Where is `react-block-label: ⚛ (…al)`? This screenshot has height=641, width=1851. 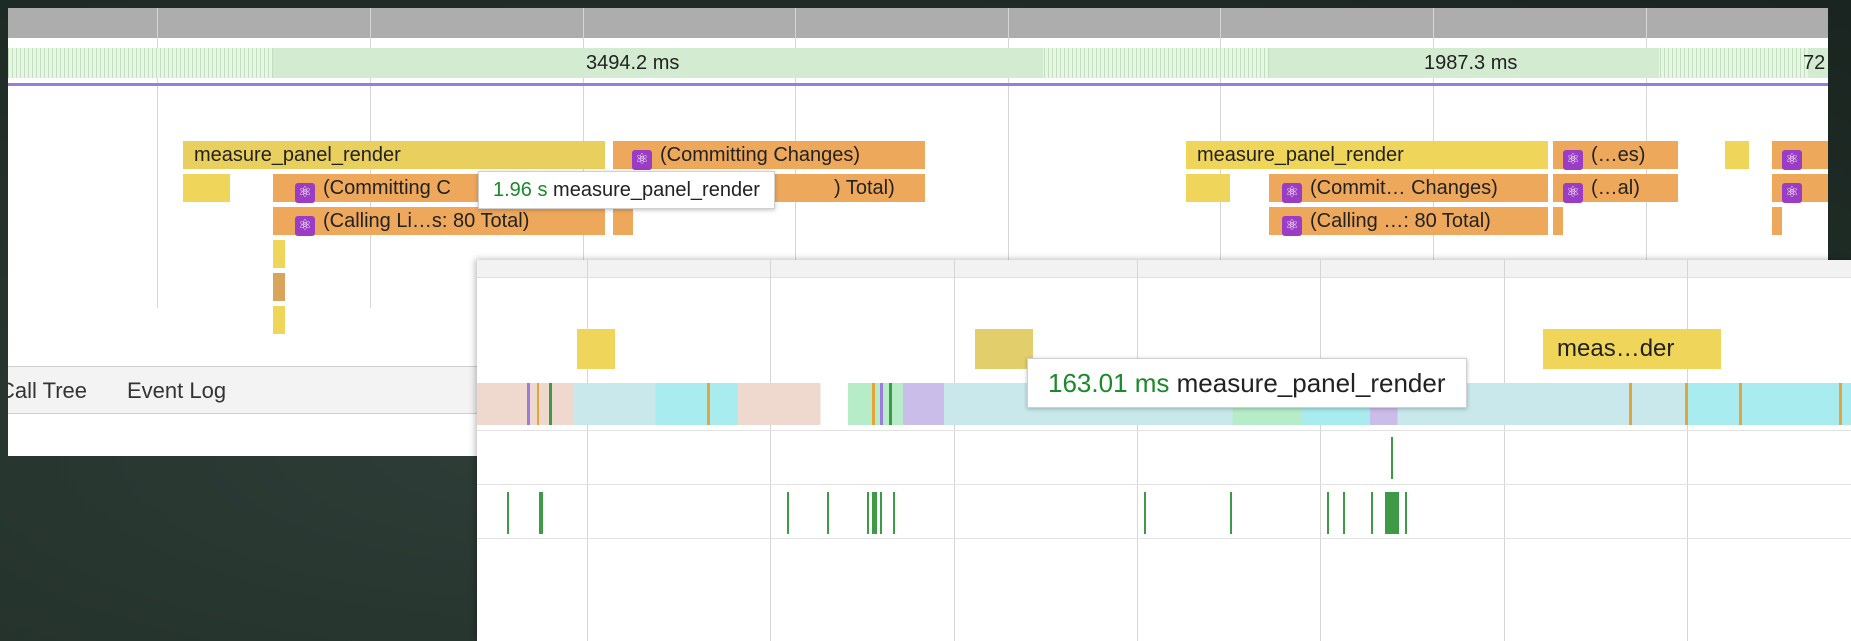
react-block-label: ⚛ (…al) is located at coordinates (1619, 188).